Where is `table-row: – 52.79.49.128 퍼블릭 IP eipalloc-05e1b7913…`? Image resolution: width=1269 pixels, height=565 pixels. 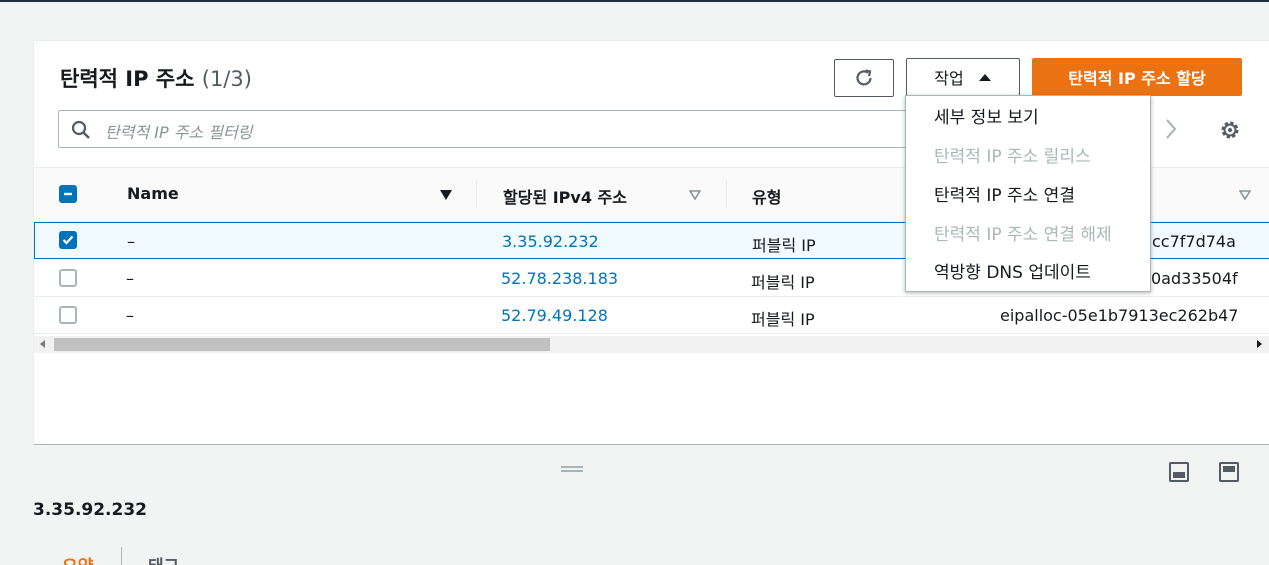
table-row: – 52.79.49.128 퍼블릭 IP eipalloc-05e1b7913… is located at coordinates (651, 315).